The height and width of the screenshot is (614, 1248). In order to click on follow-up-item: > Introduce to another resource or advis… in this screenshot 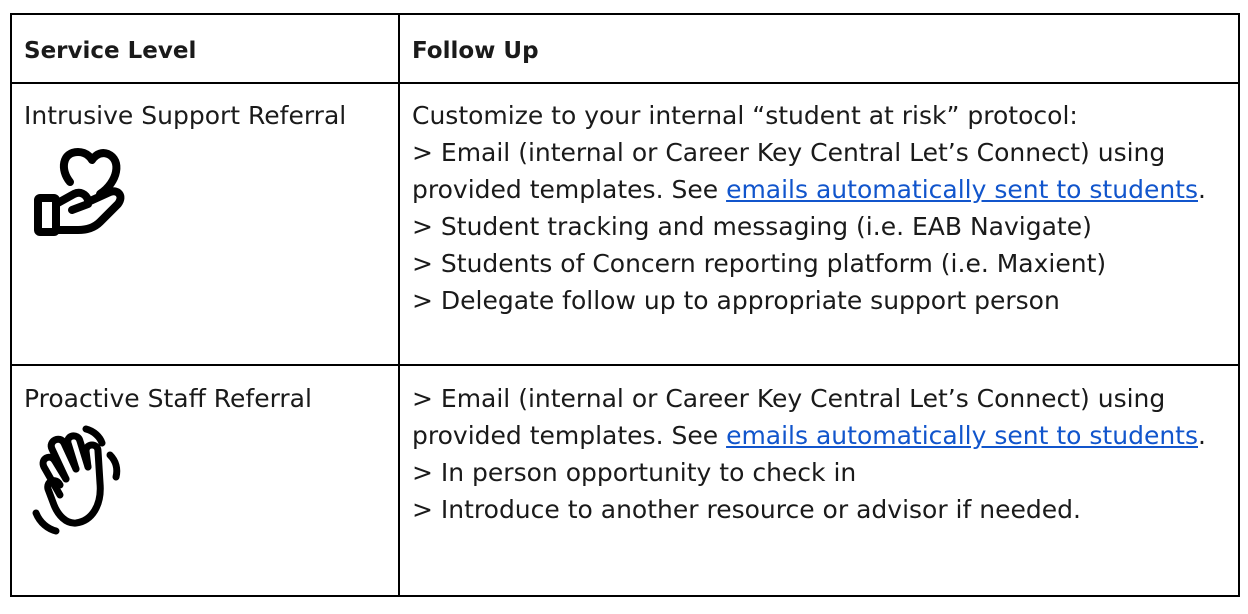, I will do `click(746, 509)`.